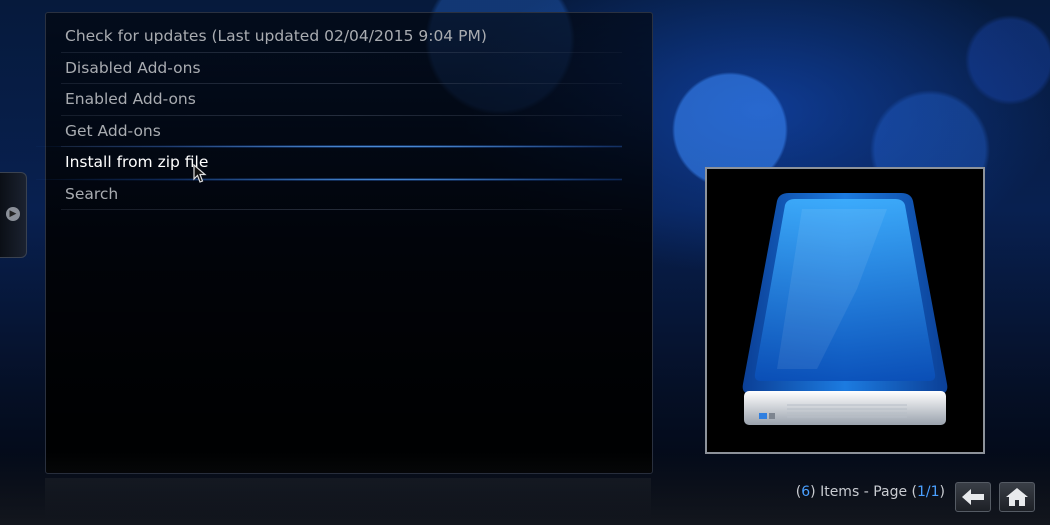  Describe the element at coordinates (344, 162) in the screenshot. I see `menu-item-install-from-zip: Install from zip file` at that location.